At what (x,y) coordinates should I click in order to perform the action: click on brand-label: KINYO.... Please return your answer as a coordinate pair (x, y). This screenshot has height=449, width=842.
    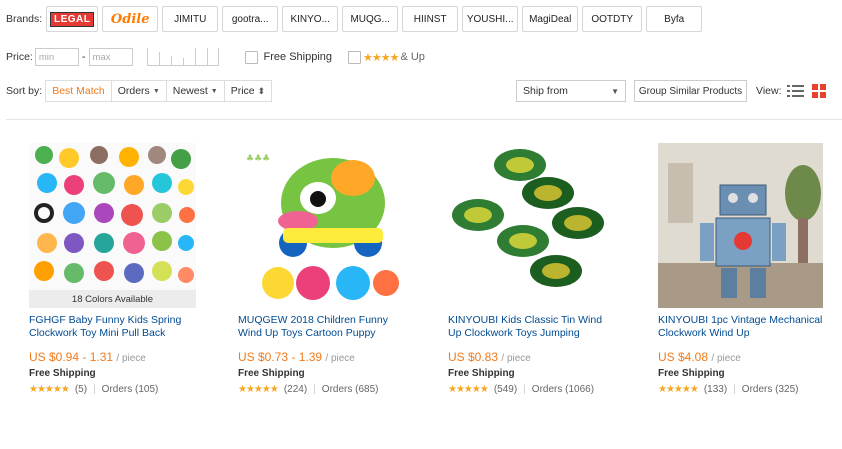
    Looking at the image, I should click on (310, 19).